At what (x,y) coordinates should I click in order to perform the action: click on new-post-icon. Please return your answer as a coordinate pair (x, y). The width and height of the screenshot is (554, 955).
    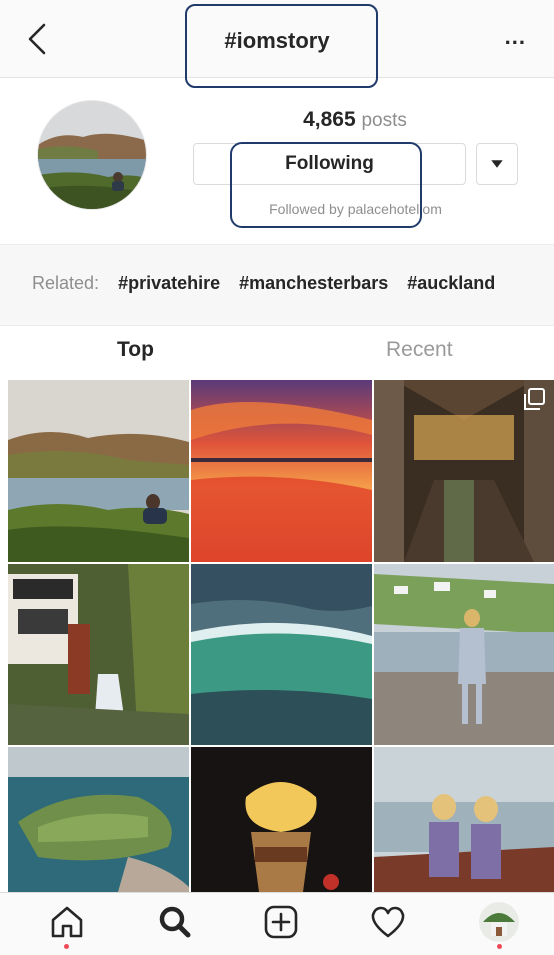
    Looking at the image, I should click on (281, 922).